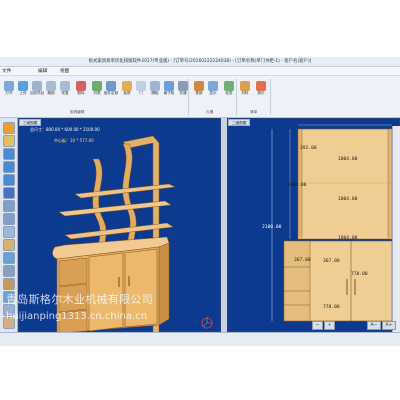 The width and height of the screenshot is (400, 400). Describe the element at coordinates (81, 86) in the screenshot. I see `delete-icon` at that location.